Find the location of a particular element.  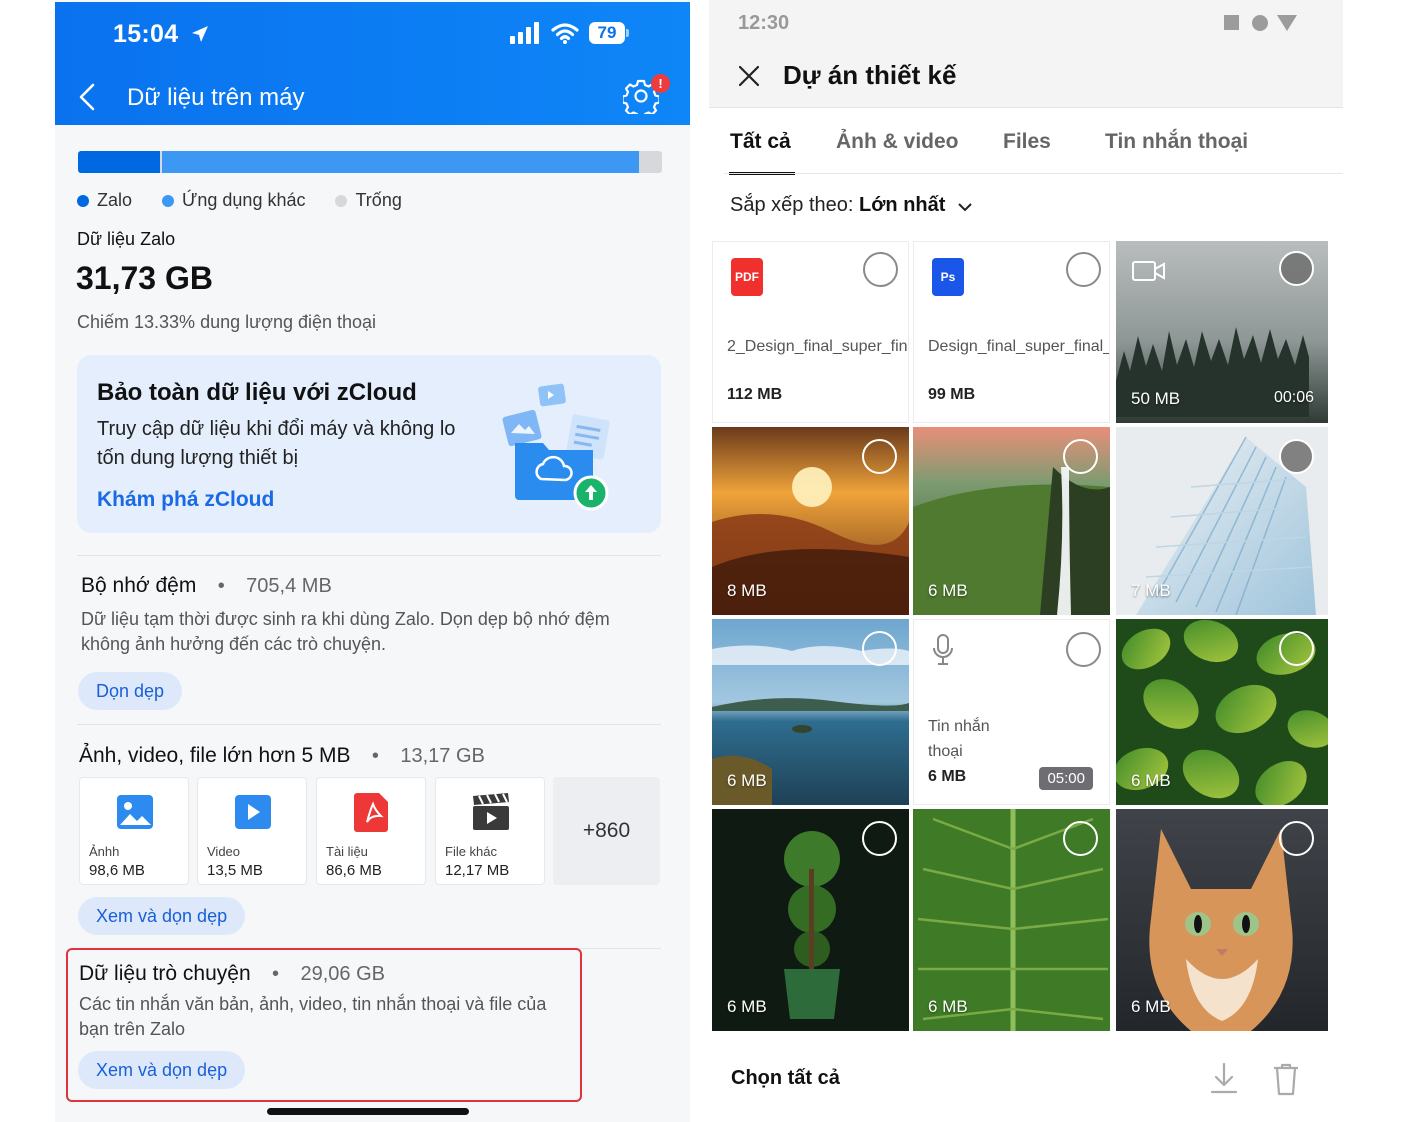

storage-usage-bar is located at coordinates (370, 162).